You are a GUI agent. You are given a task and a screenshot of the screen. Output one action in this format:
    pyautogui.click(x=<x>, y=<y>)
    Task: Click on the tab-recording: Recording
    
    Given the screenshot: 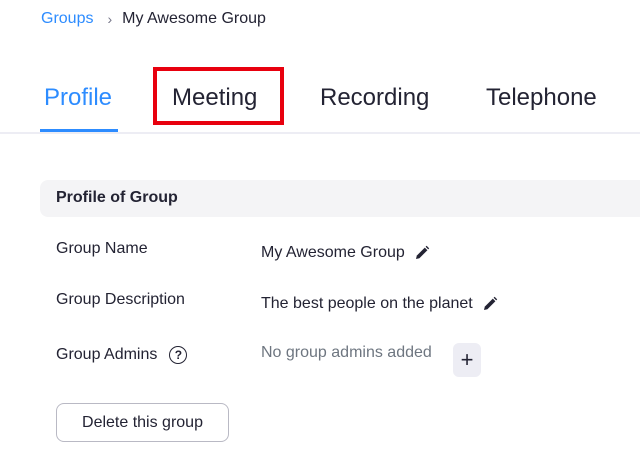 What is the action you would take?
    pyautogui.click(x=374, y=98)
    